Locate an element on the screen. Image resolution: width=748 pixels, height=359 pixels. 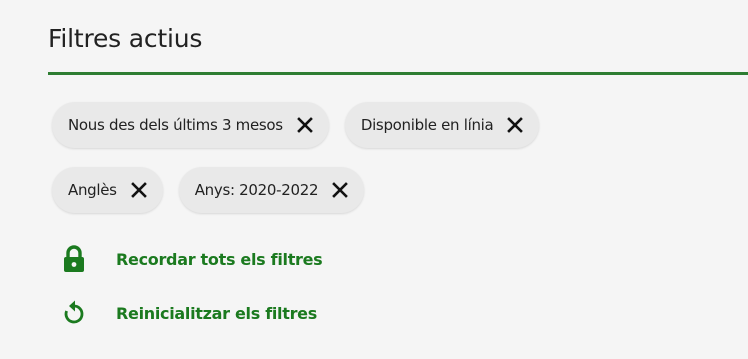
filter-chip-label: Anglès is located at coordinates (92, 190).